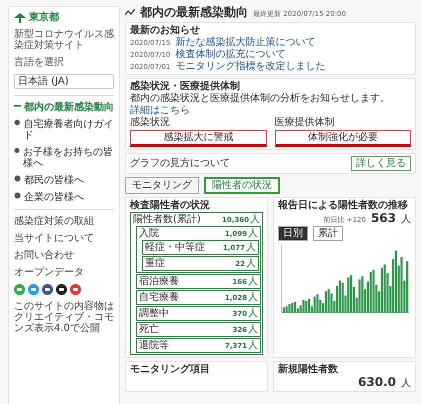  What do you see at coordinates (383, 219) in the screenshot?
I see `case-count: 563` at bounding box center [383, 219].